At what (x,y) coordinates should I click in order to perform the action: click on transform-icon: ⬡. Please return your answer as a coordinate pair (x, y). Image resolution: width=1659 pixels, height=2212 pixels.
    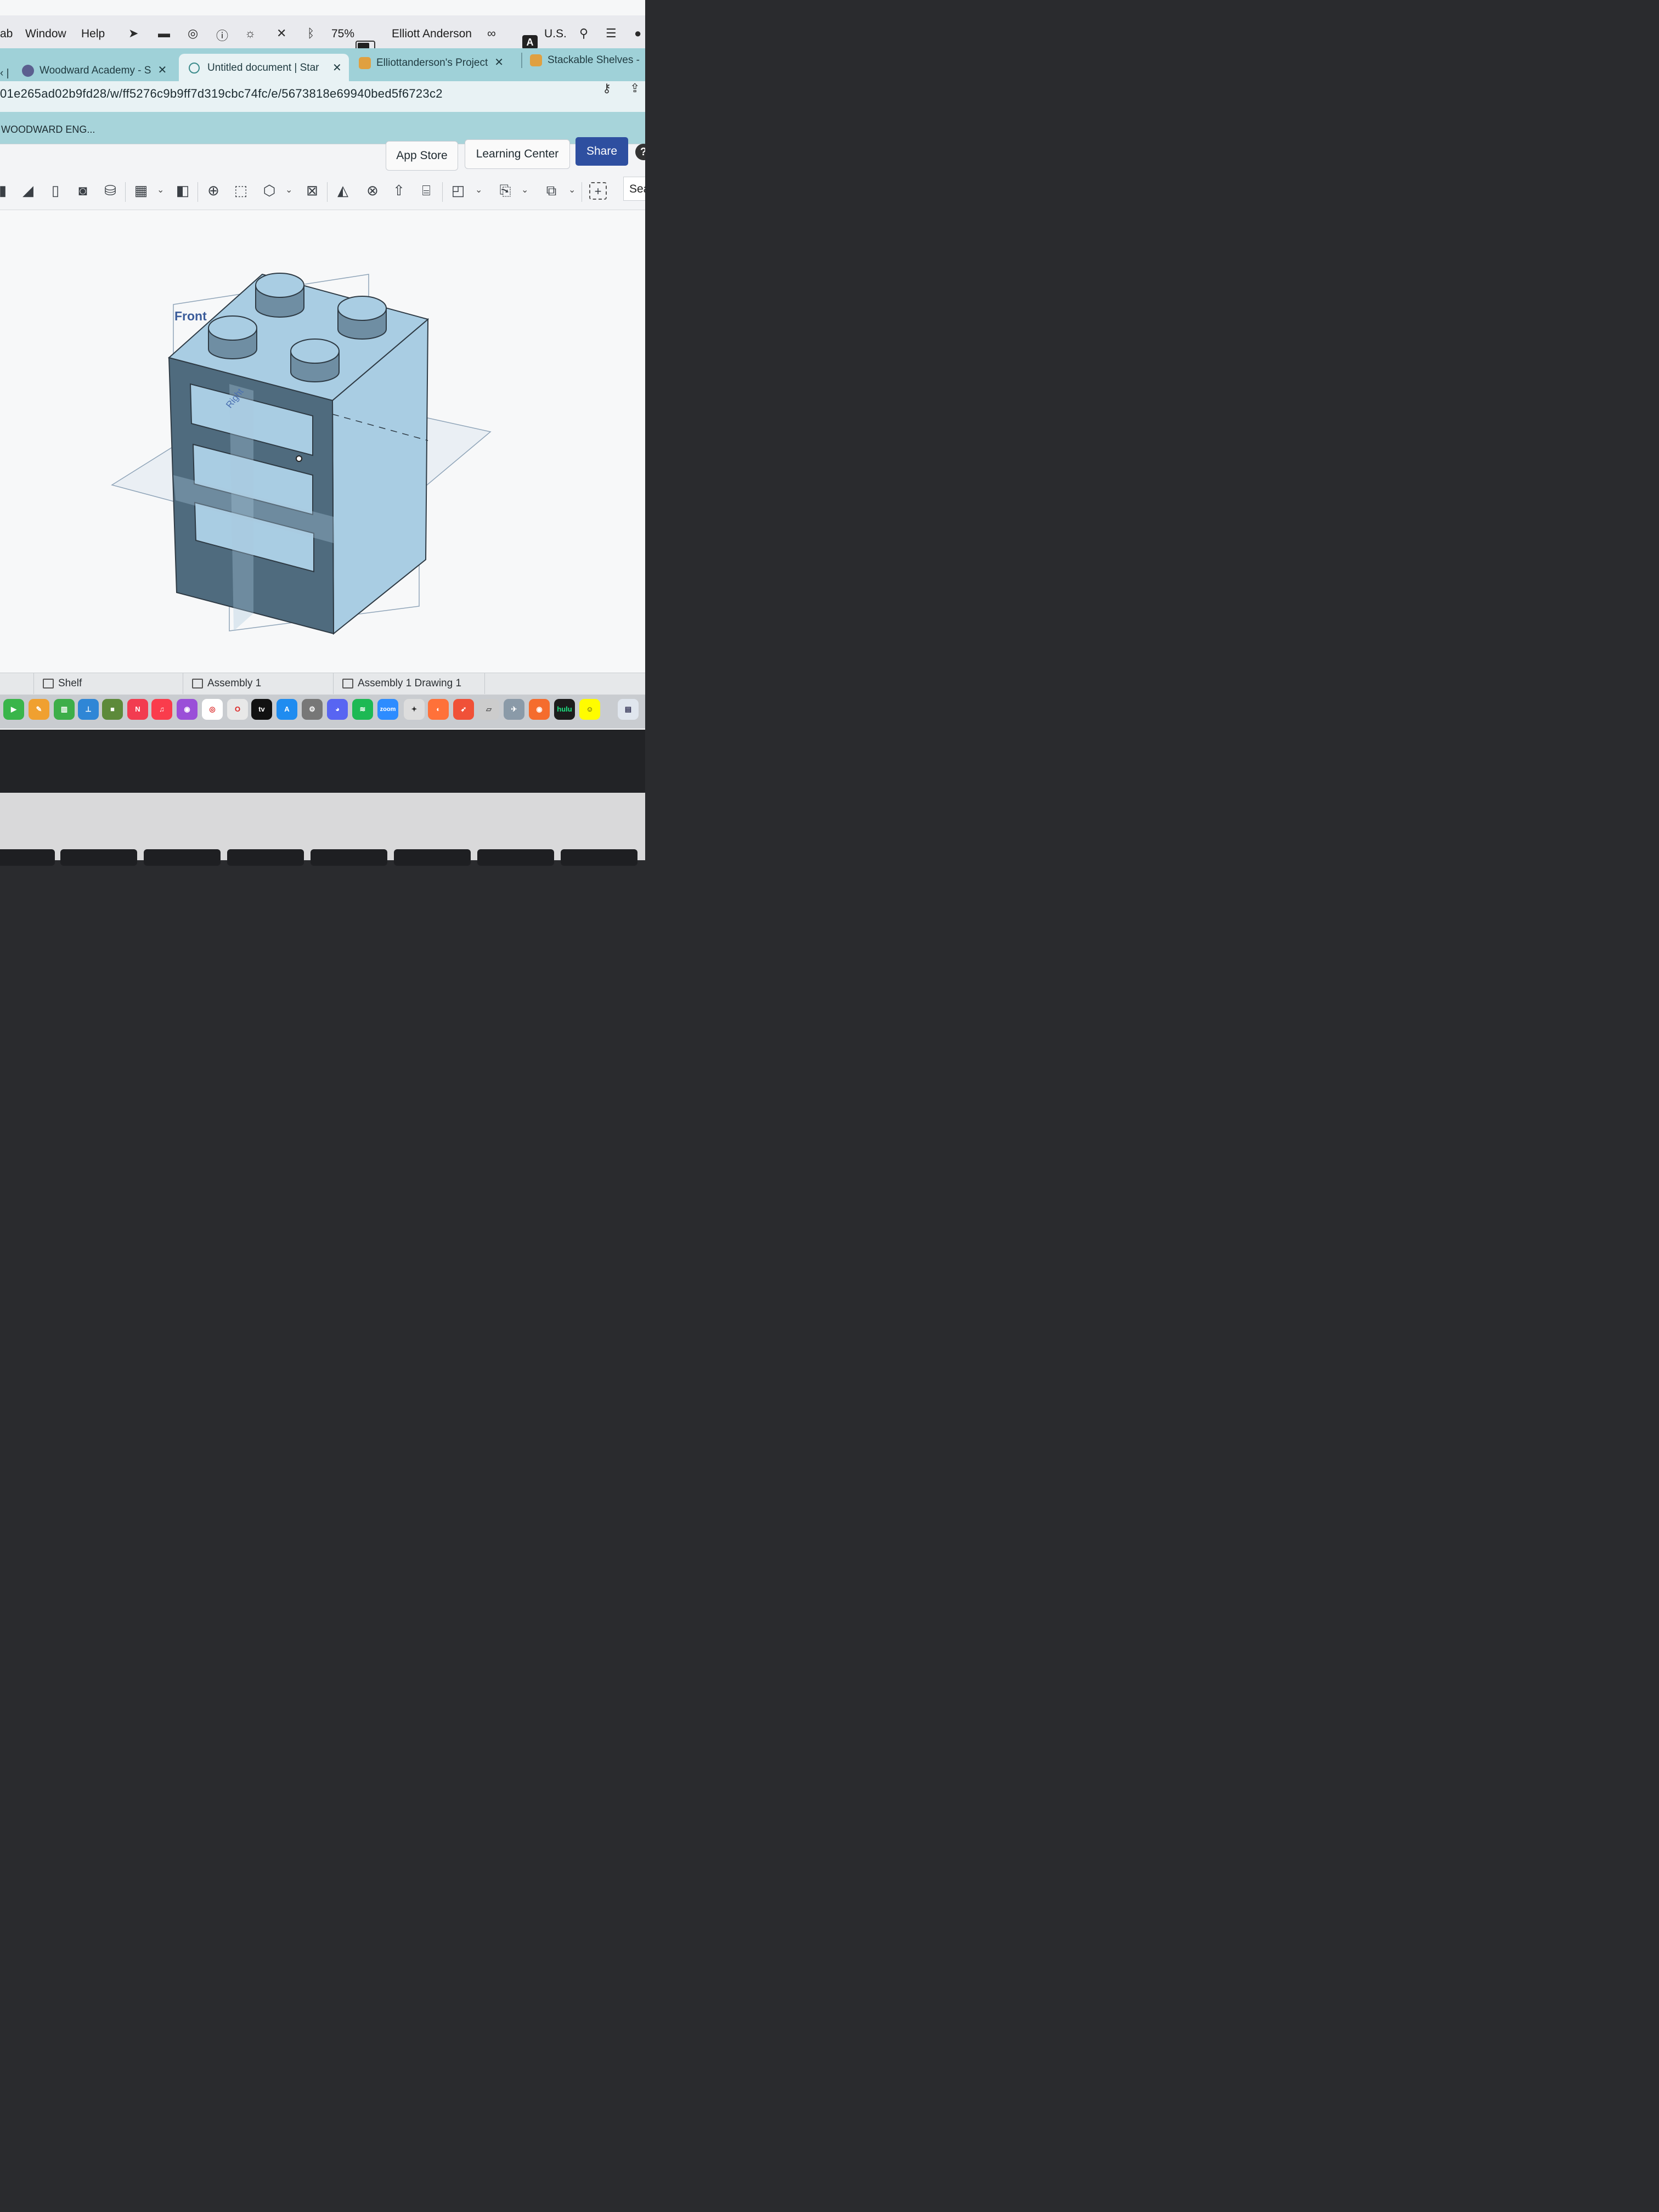
    Looking at the image, I should click on (269, 191).